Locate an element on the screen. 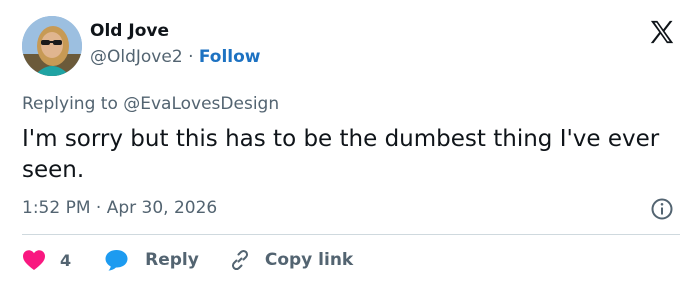 The height and width of the screenshot is (287, 700). copy-link-button: Copy link is located at coordinates (290, 260).